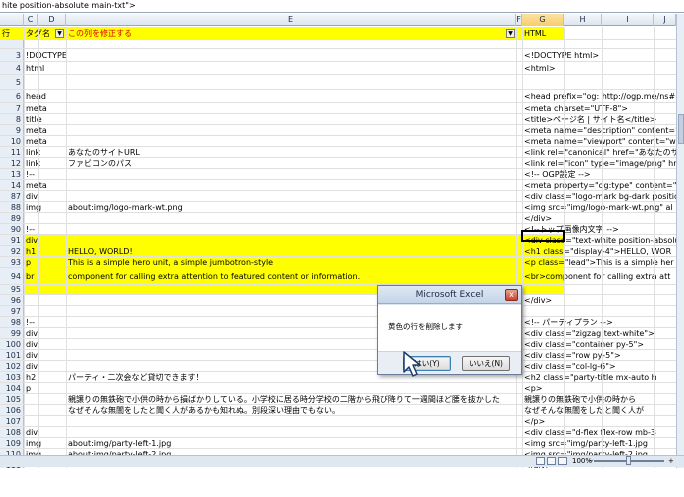  I want to click on select-all-corner, so click(12, 20).